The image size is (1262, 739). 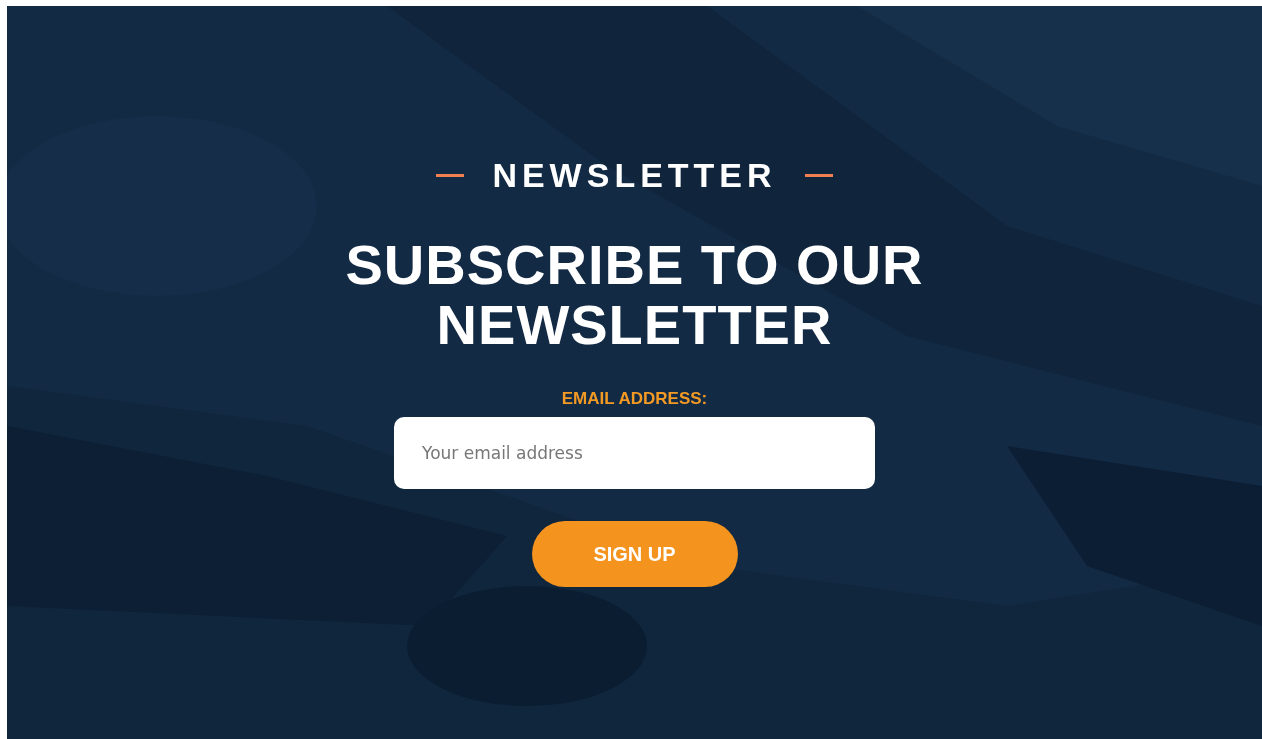 I want to click on email-field: Your email address, so click(x=634, y=453).